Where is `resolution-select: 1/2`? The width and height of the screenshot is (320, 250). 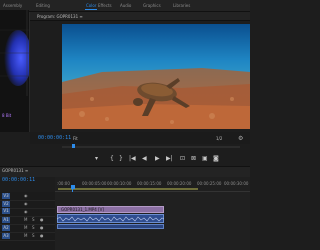
resolution-select: 1/2 is located at coordinates (219, 138).